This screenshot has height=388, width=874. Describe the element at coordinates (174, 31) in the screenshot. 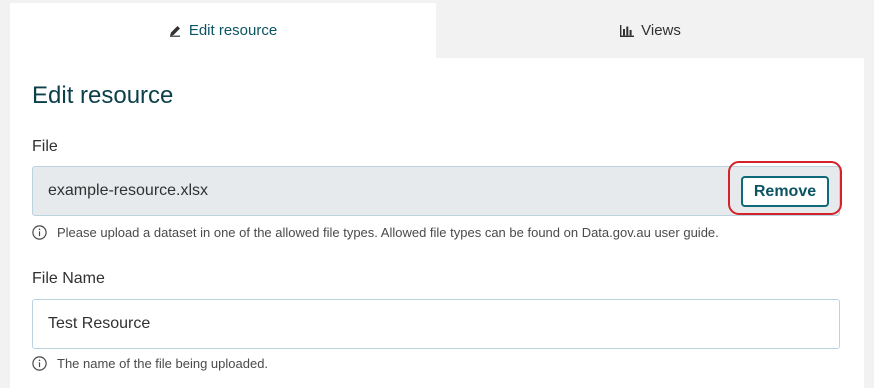

I see `pencil-icon` at that location.